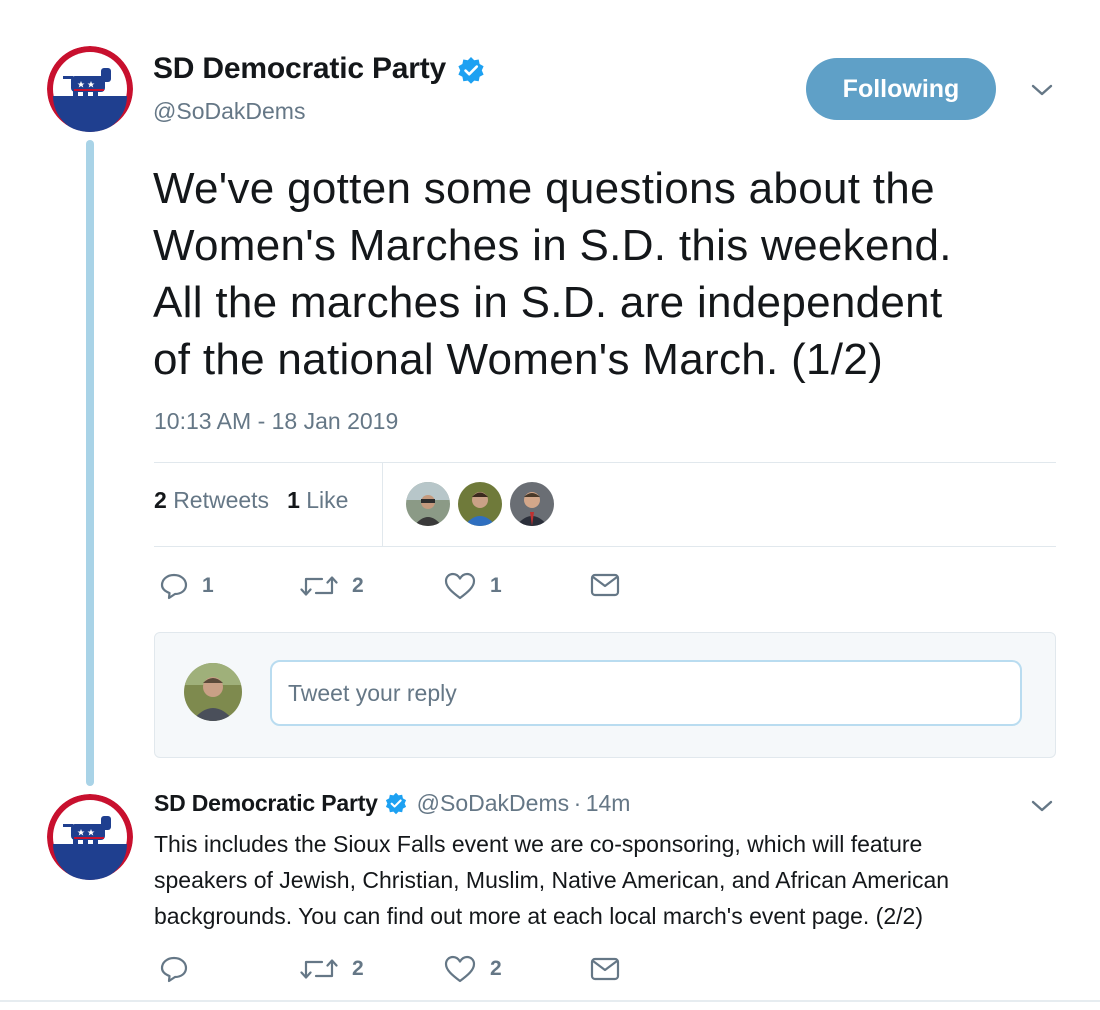 This screenshot has height=1010, width=1100. I want to click on retweet-action: 2, so click(332, 586).